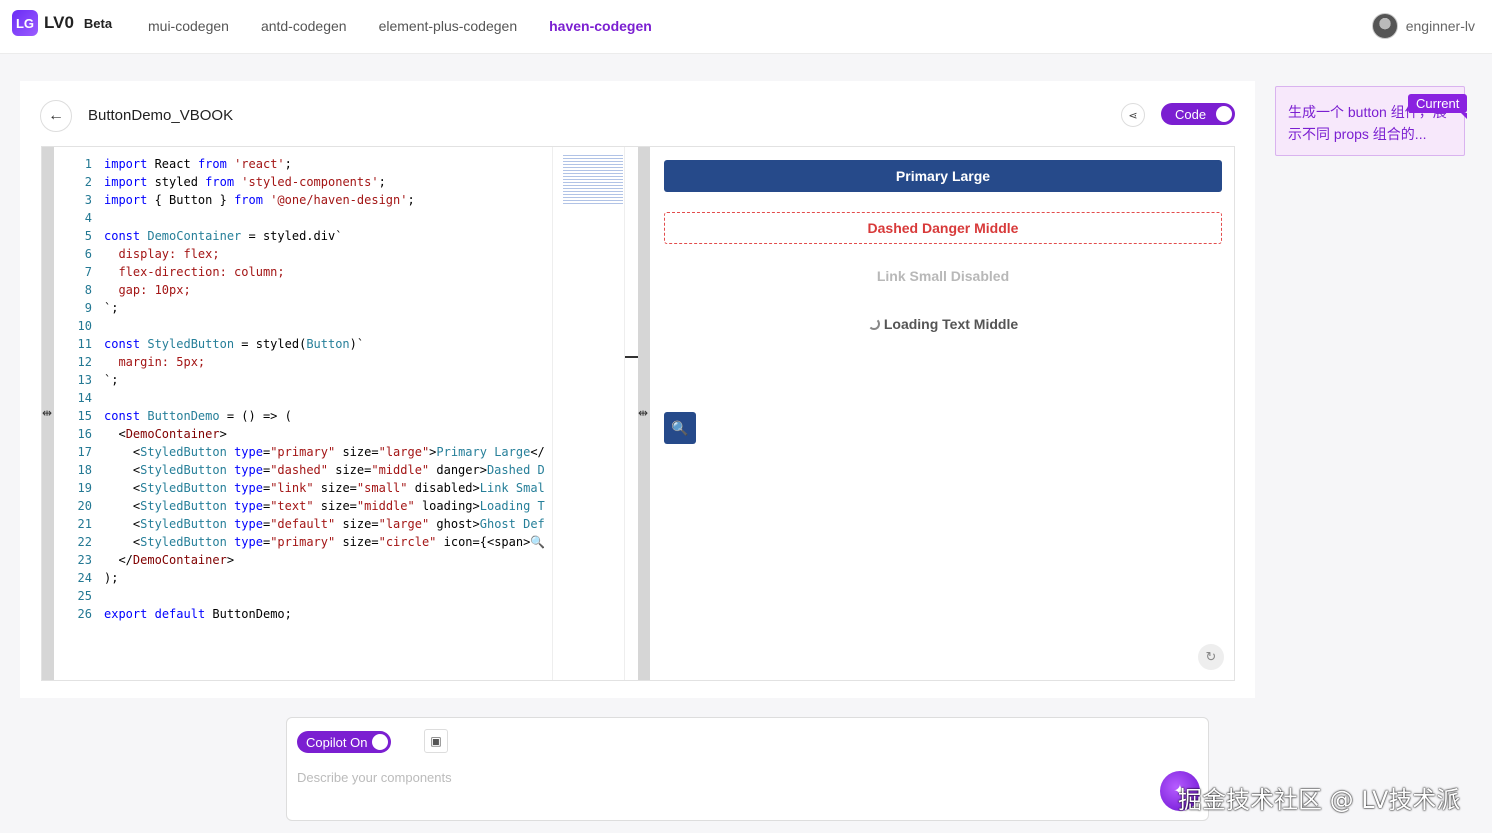  Describe the element at coordinates (943, 276) in the screenshot. I see `preview-link-disabled-button: Link Small Disabled` at that location.